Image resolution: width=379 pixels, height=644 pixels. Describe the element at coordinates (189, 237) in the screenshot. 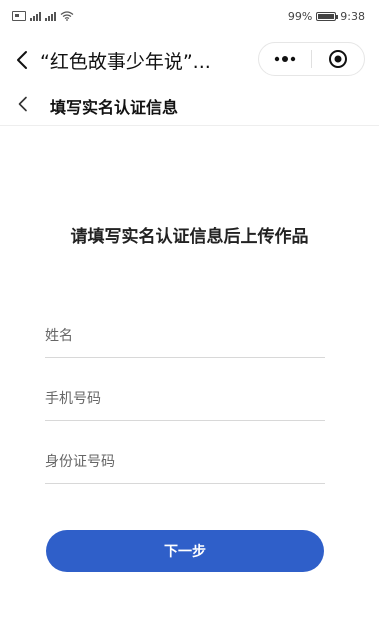

I see `form-heading: 请填写实名认证信息后上传作品` at that location.